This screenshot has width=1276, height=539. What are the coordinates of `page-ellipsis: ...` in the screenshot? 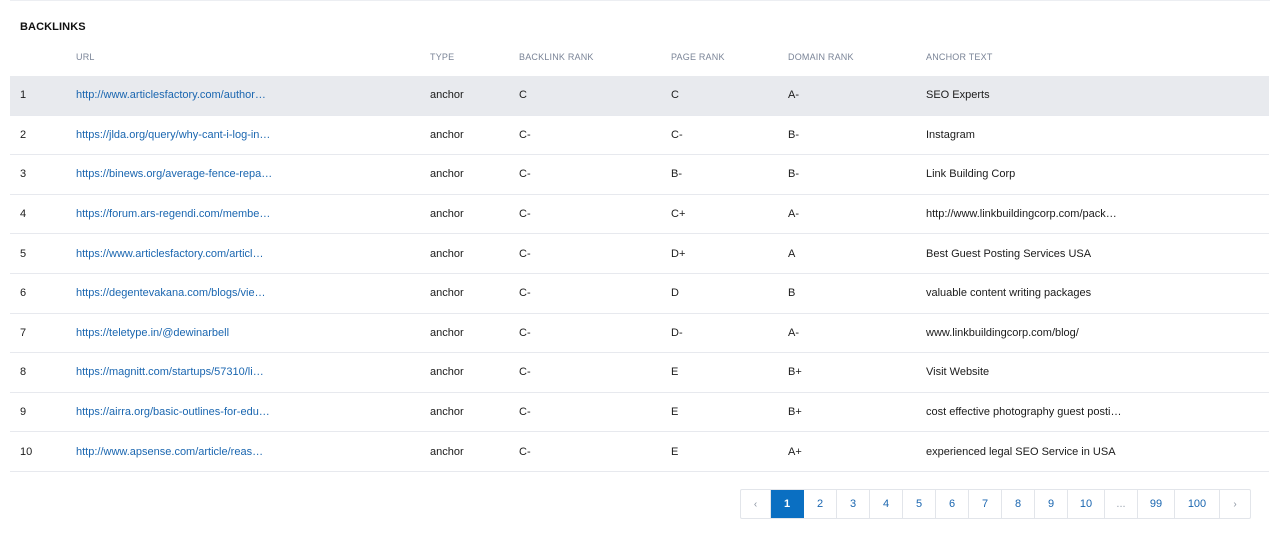 It's located at (1121, 504).